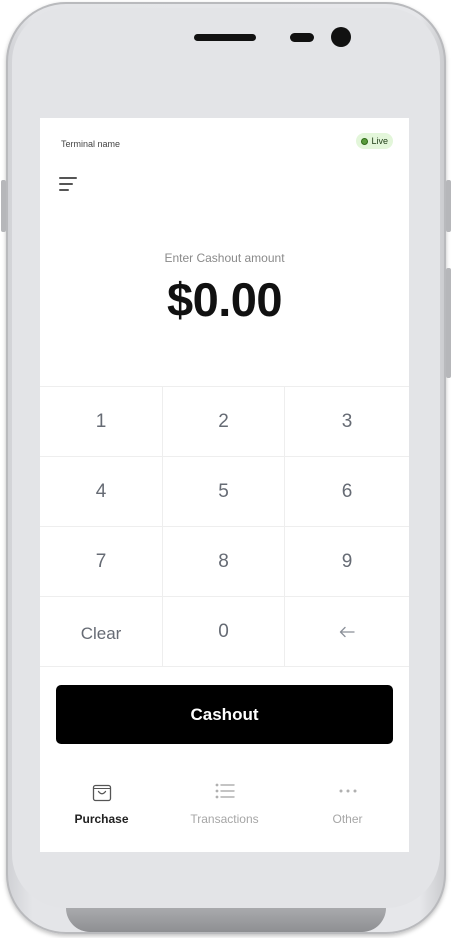 This screenshot has height=938, width=452. I want to click on shopping-bag-icon, so click(102, 791).